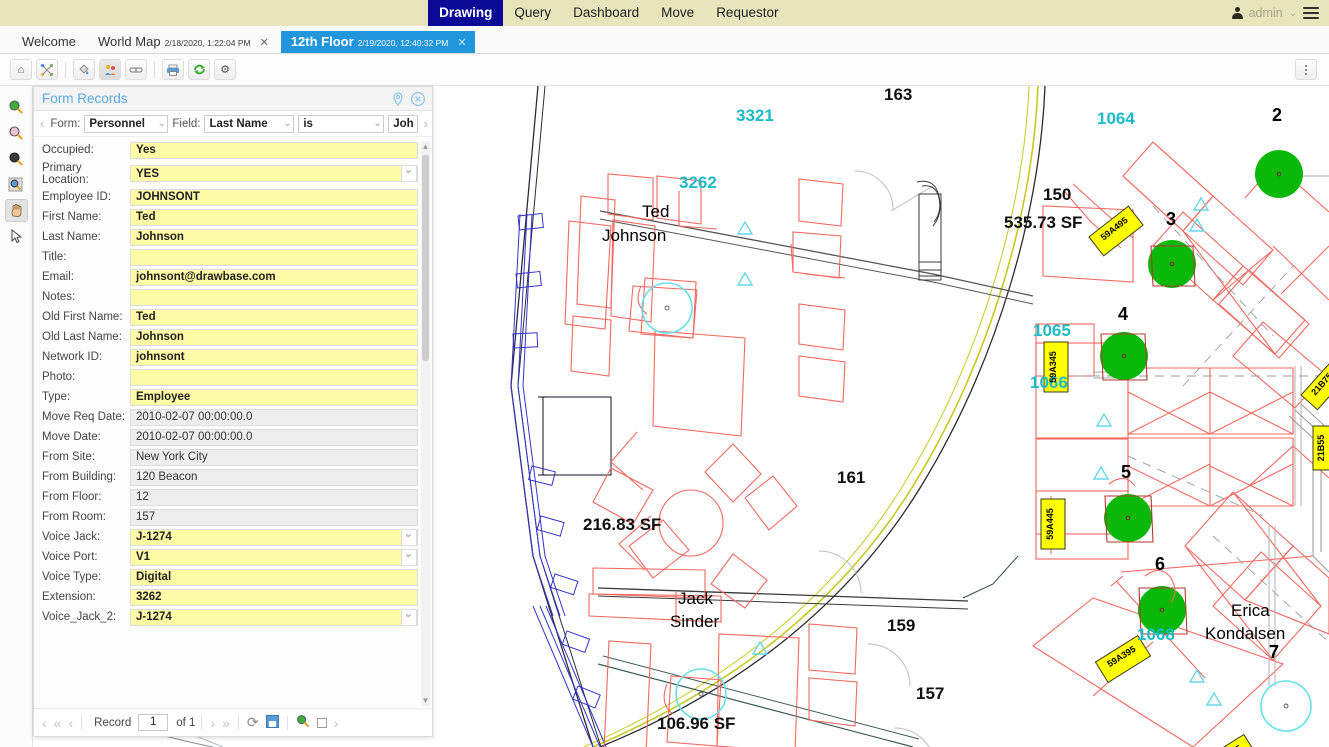 Image resolution: width=1329 pixels, height=747 pixels. I want to click on zoom-extents-icon, so click(16, 184).